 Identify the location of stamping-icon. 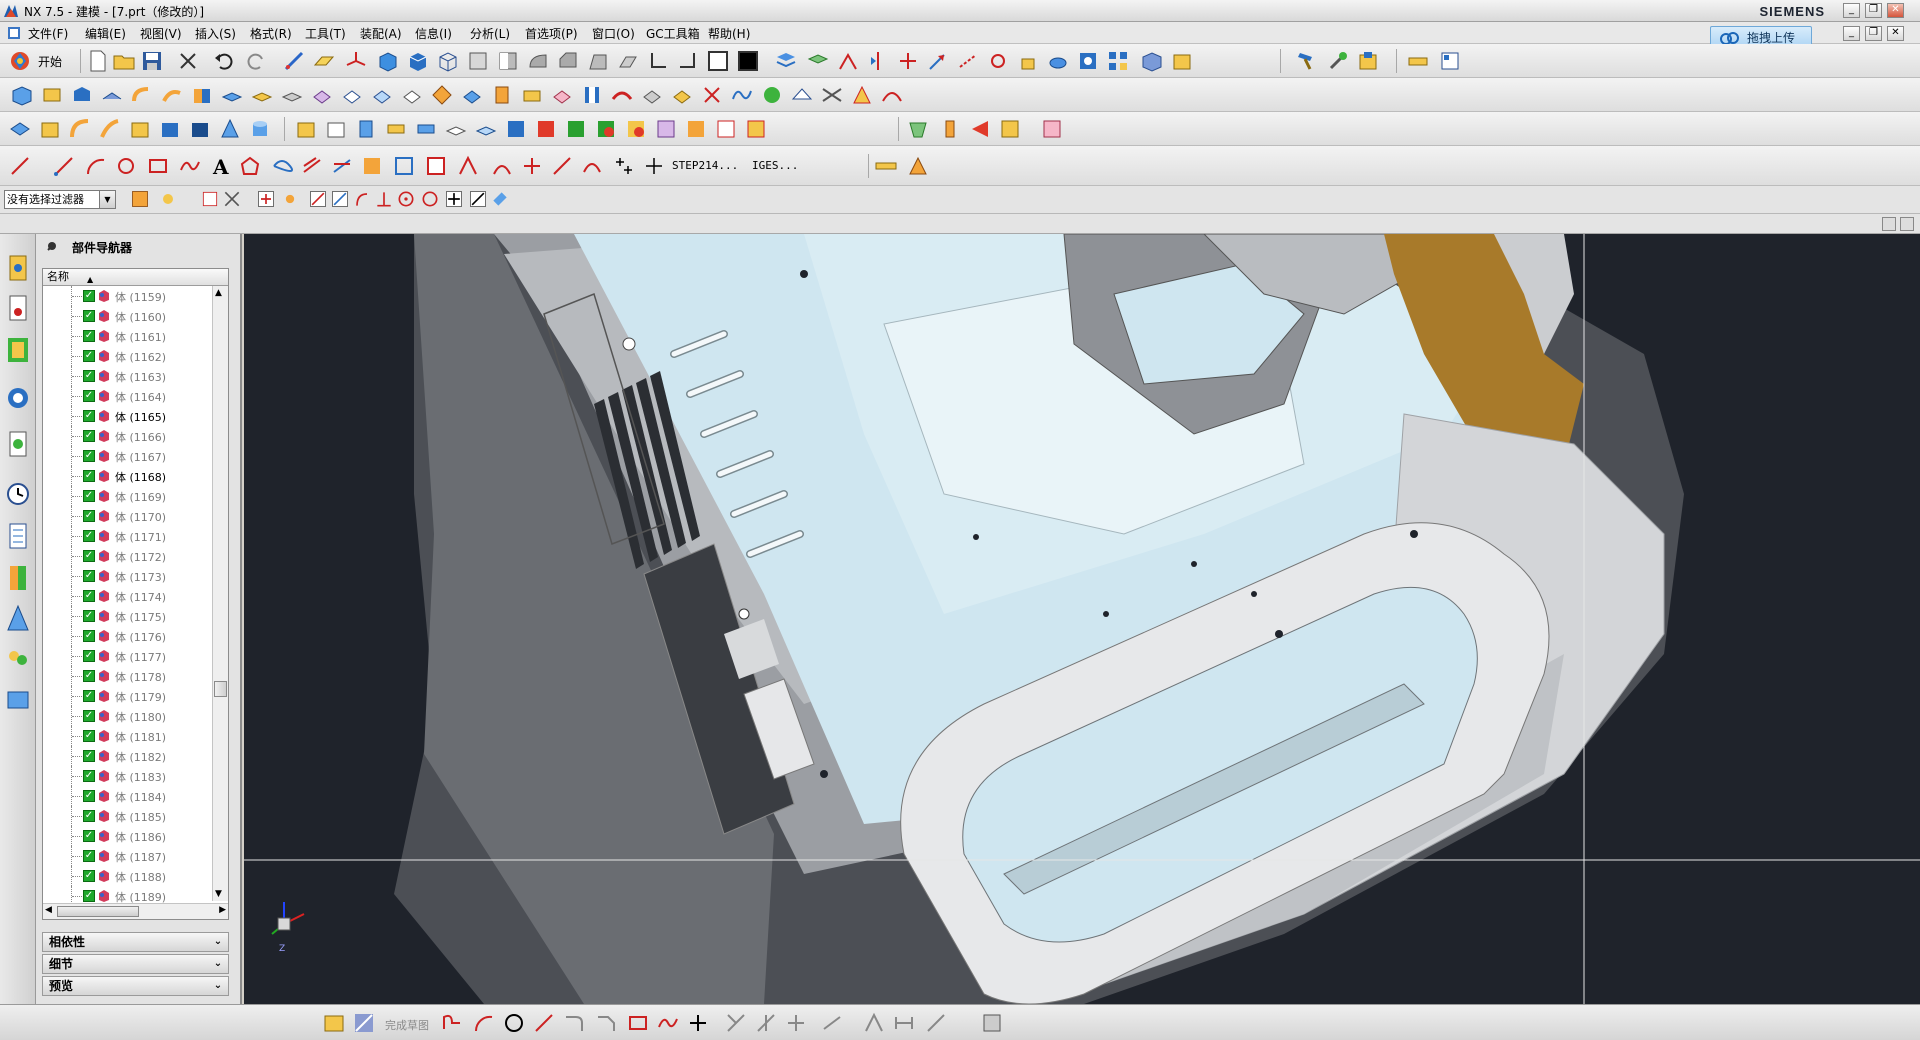
(1010, 129).